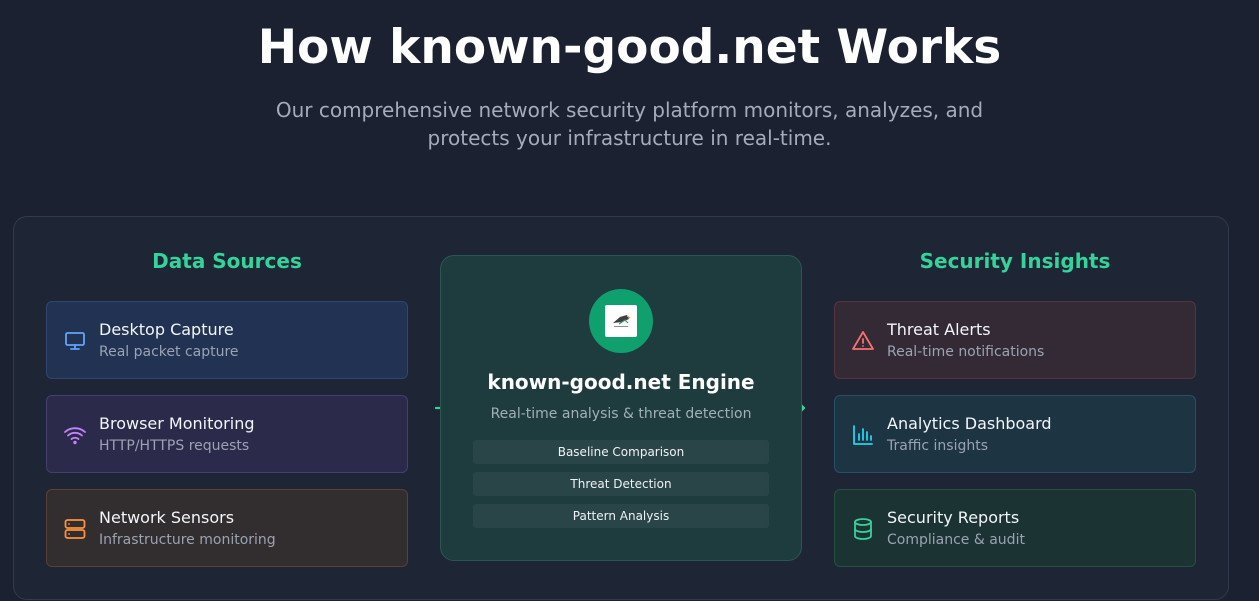  I want to click on engine-name: known-good.net Engine, so click(621, 382).